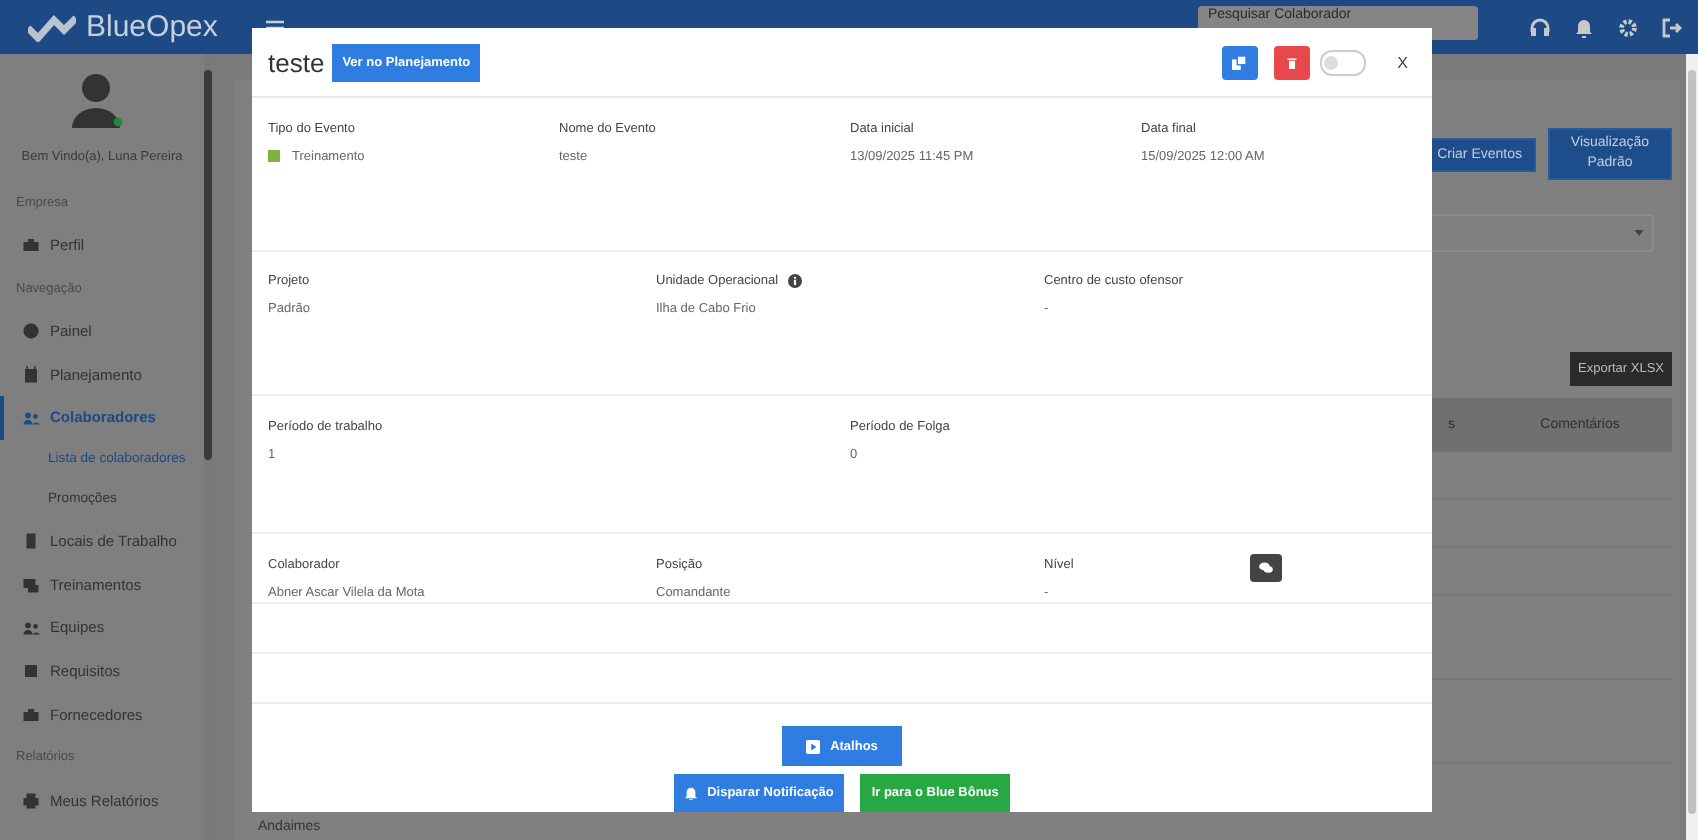 The width and height of the screenshot is (1698, 840). What do you see at coordinates (813, 746) in the screenshot?
I see `play-icon` at bounding box center [813, 746].